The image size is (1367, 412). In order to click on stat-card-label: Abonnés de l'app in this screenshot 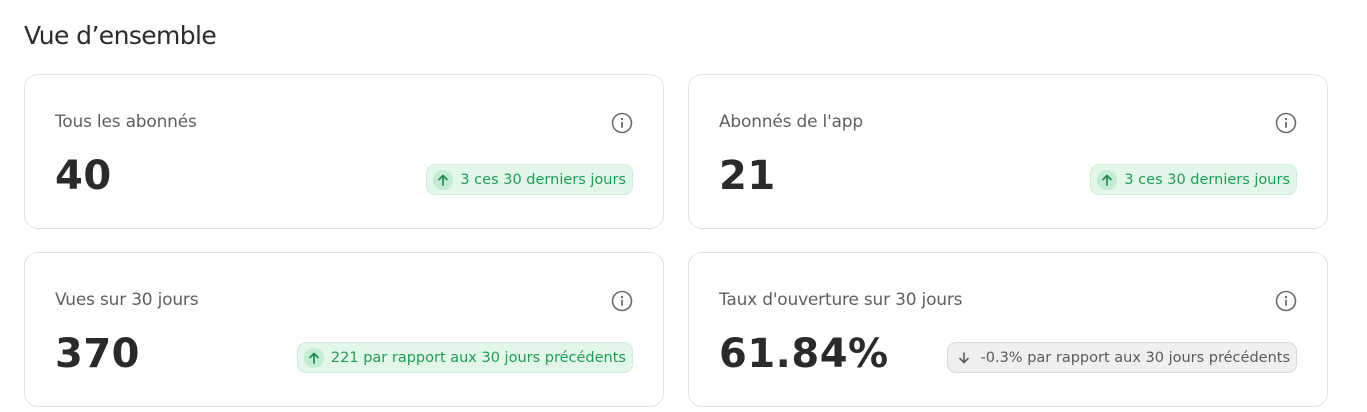, I will do `click(791, 122)`.